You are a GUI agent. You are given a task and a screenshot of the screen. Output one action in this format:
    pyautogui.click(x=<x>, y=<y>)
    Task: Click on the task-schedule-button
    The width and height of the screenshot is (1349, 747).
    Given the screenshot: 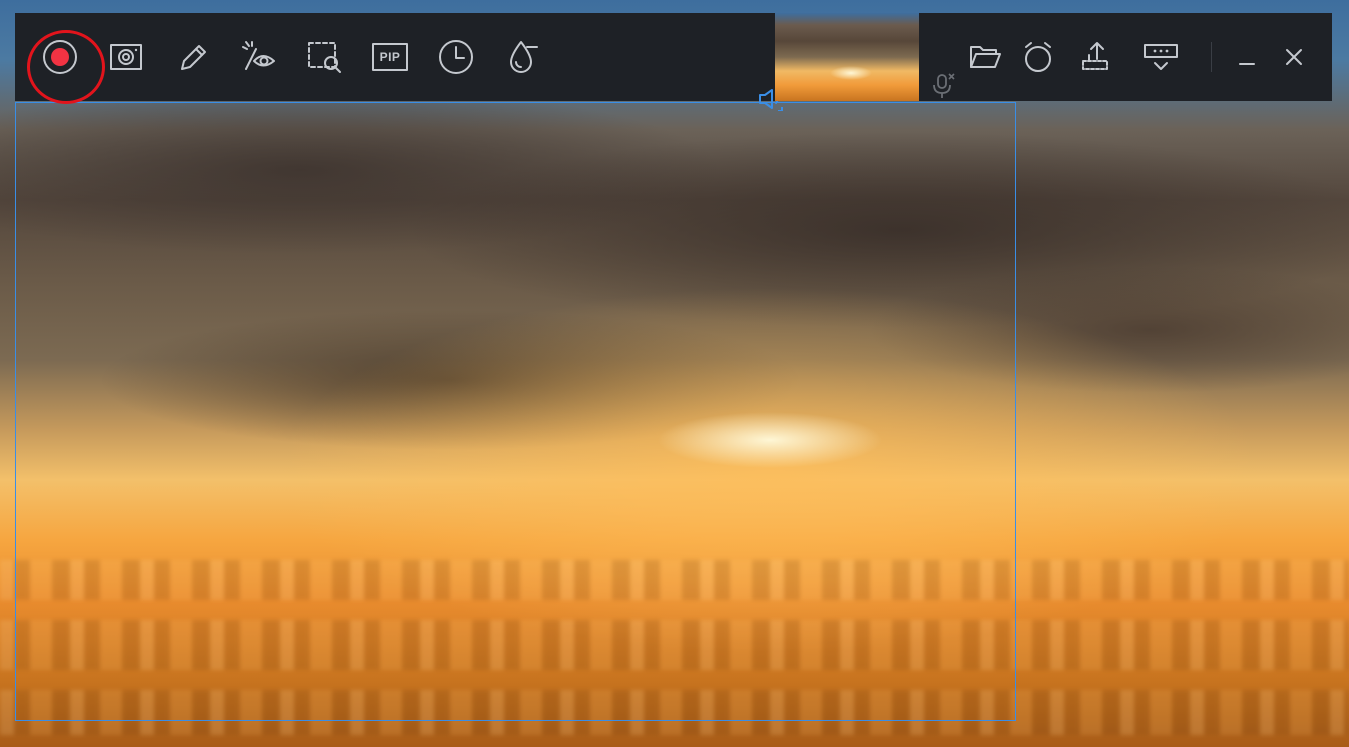 What is the action you would take?
    pyautogui.click(x=1038, y=57)
    